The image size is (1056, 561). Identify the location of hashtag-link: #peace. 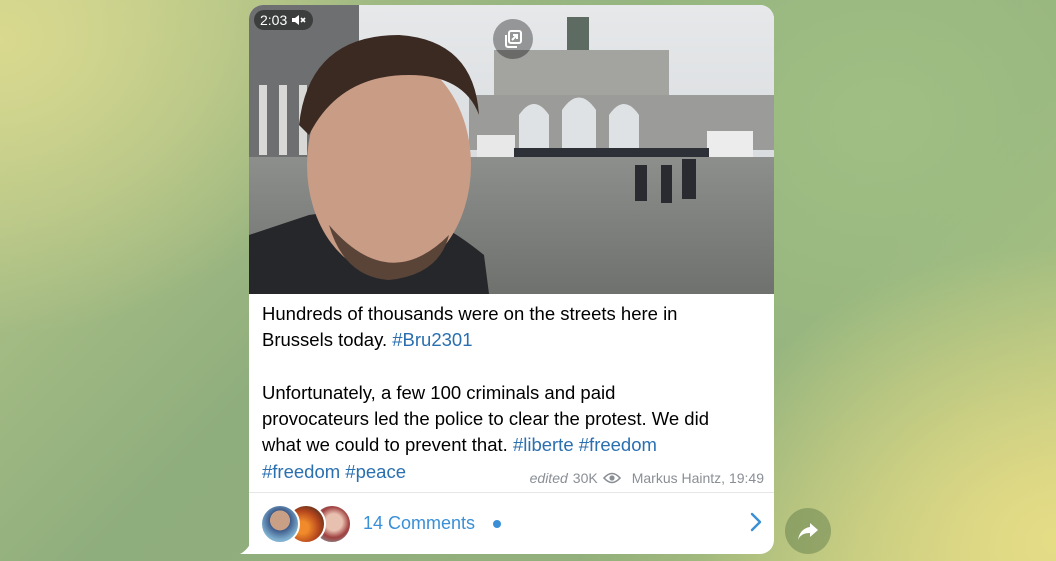
(375, 471).